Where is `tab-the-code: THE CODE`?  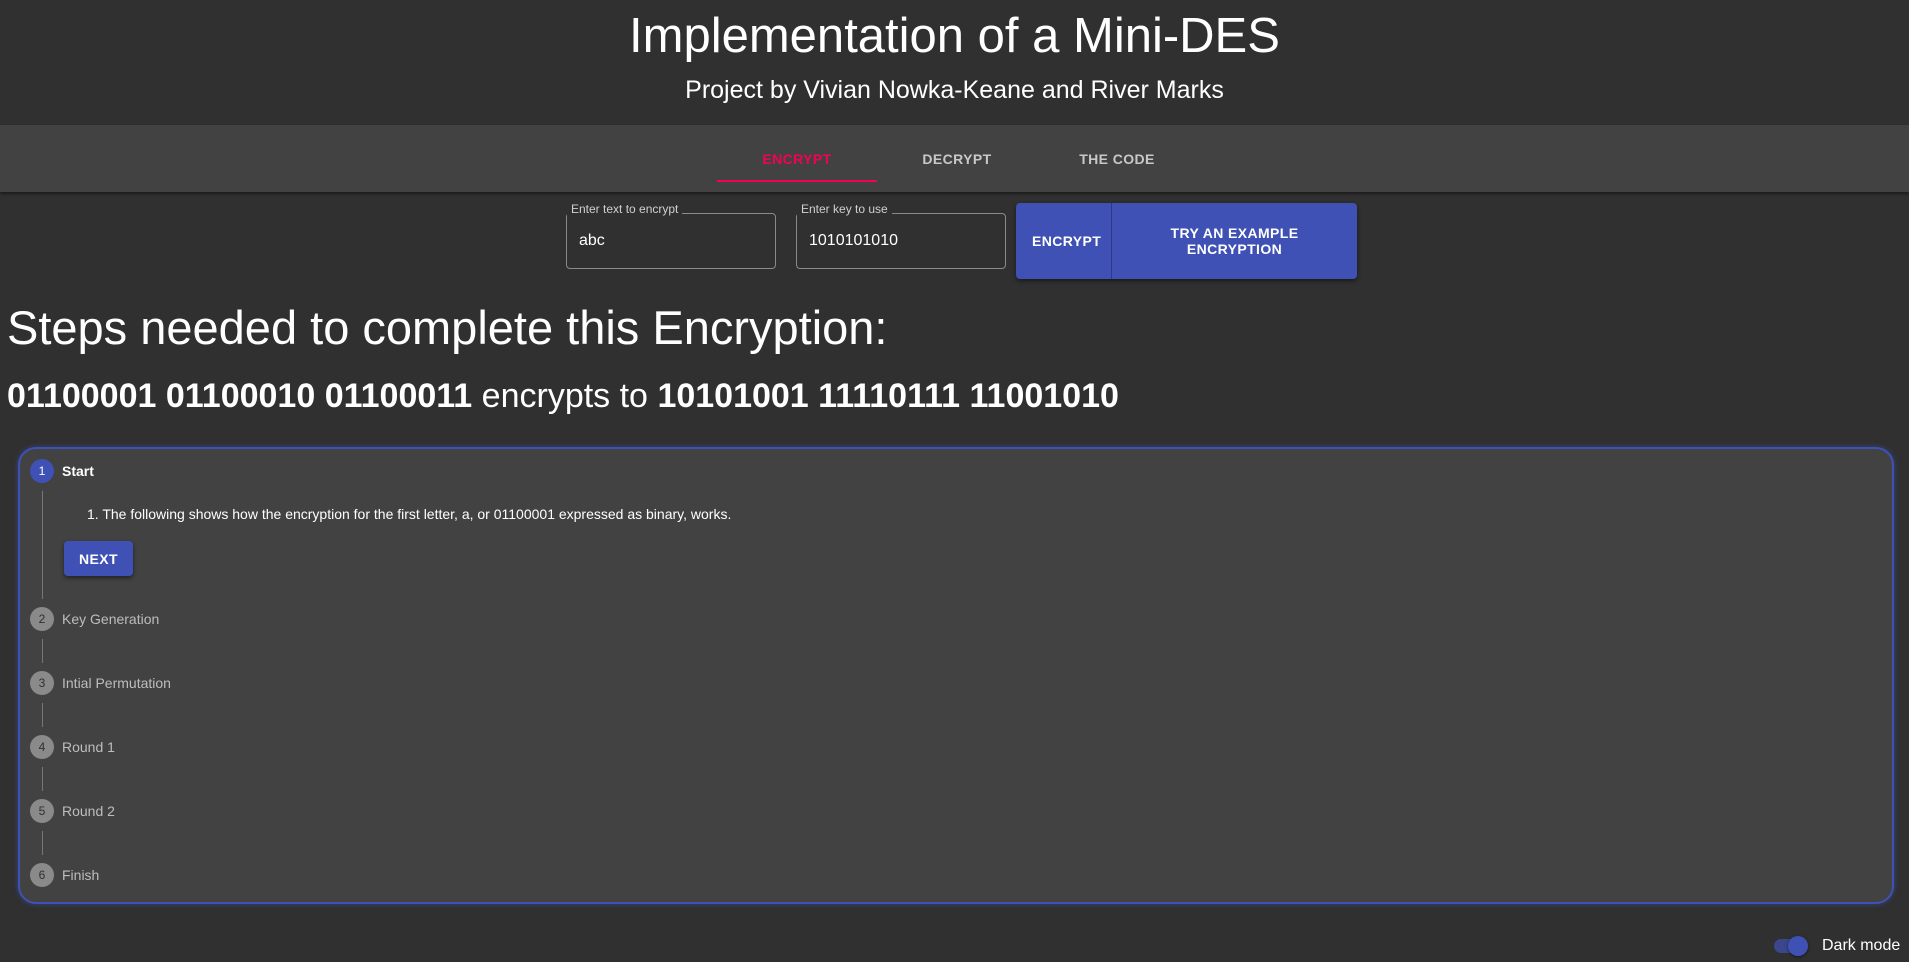
tab-the-code: THE CODE is located at coordinates (1117, 158).